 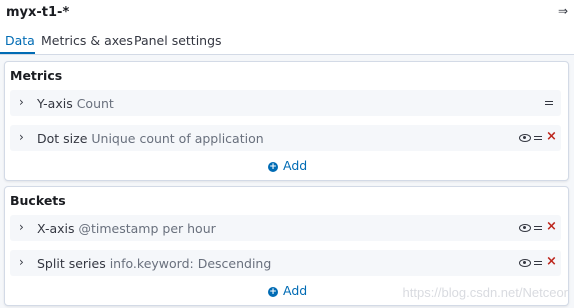 What do you see at coordinates (95, 103) in the screenshot?
I see `metric-desc: Count` at bounding box center [95, 103].